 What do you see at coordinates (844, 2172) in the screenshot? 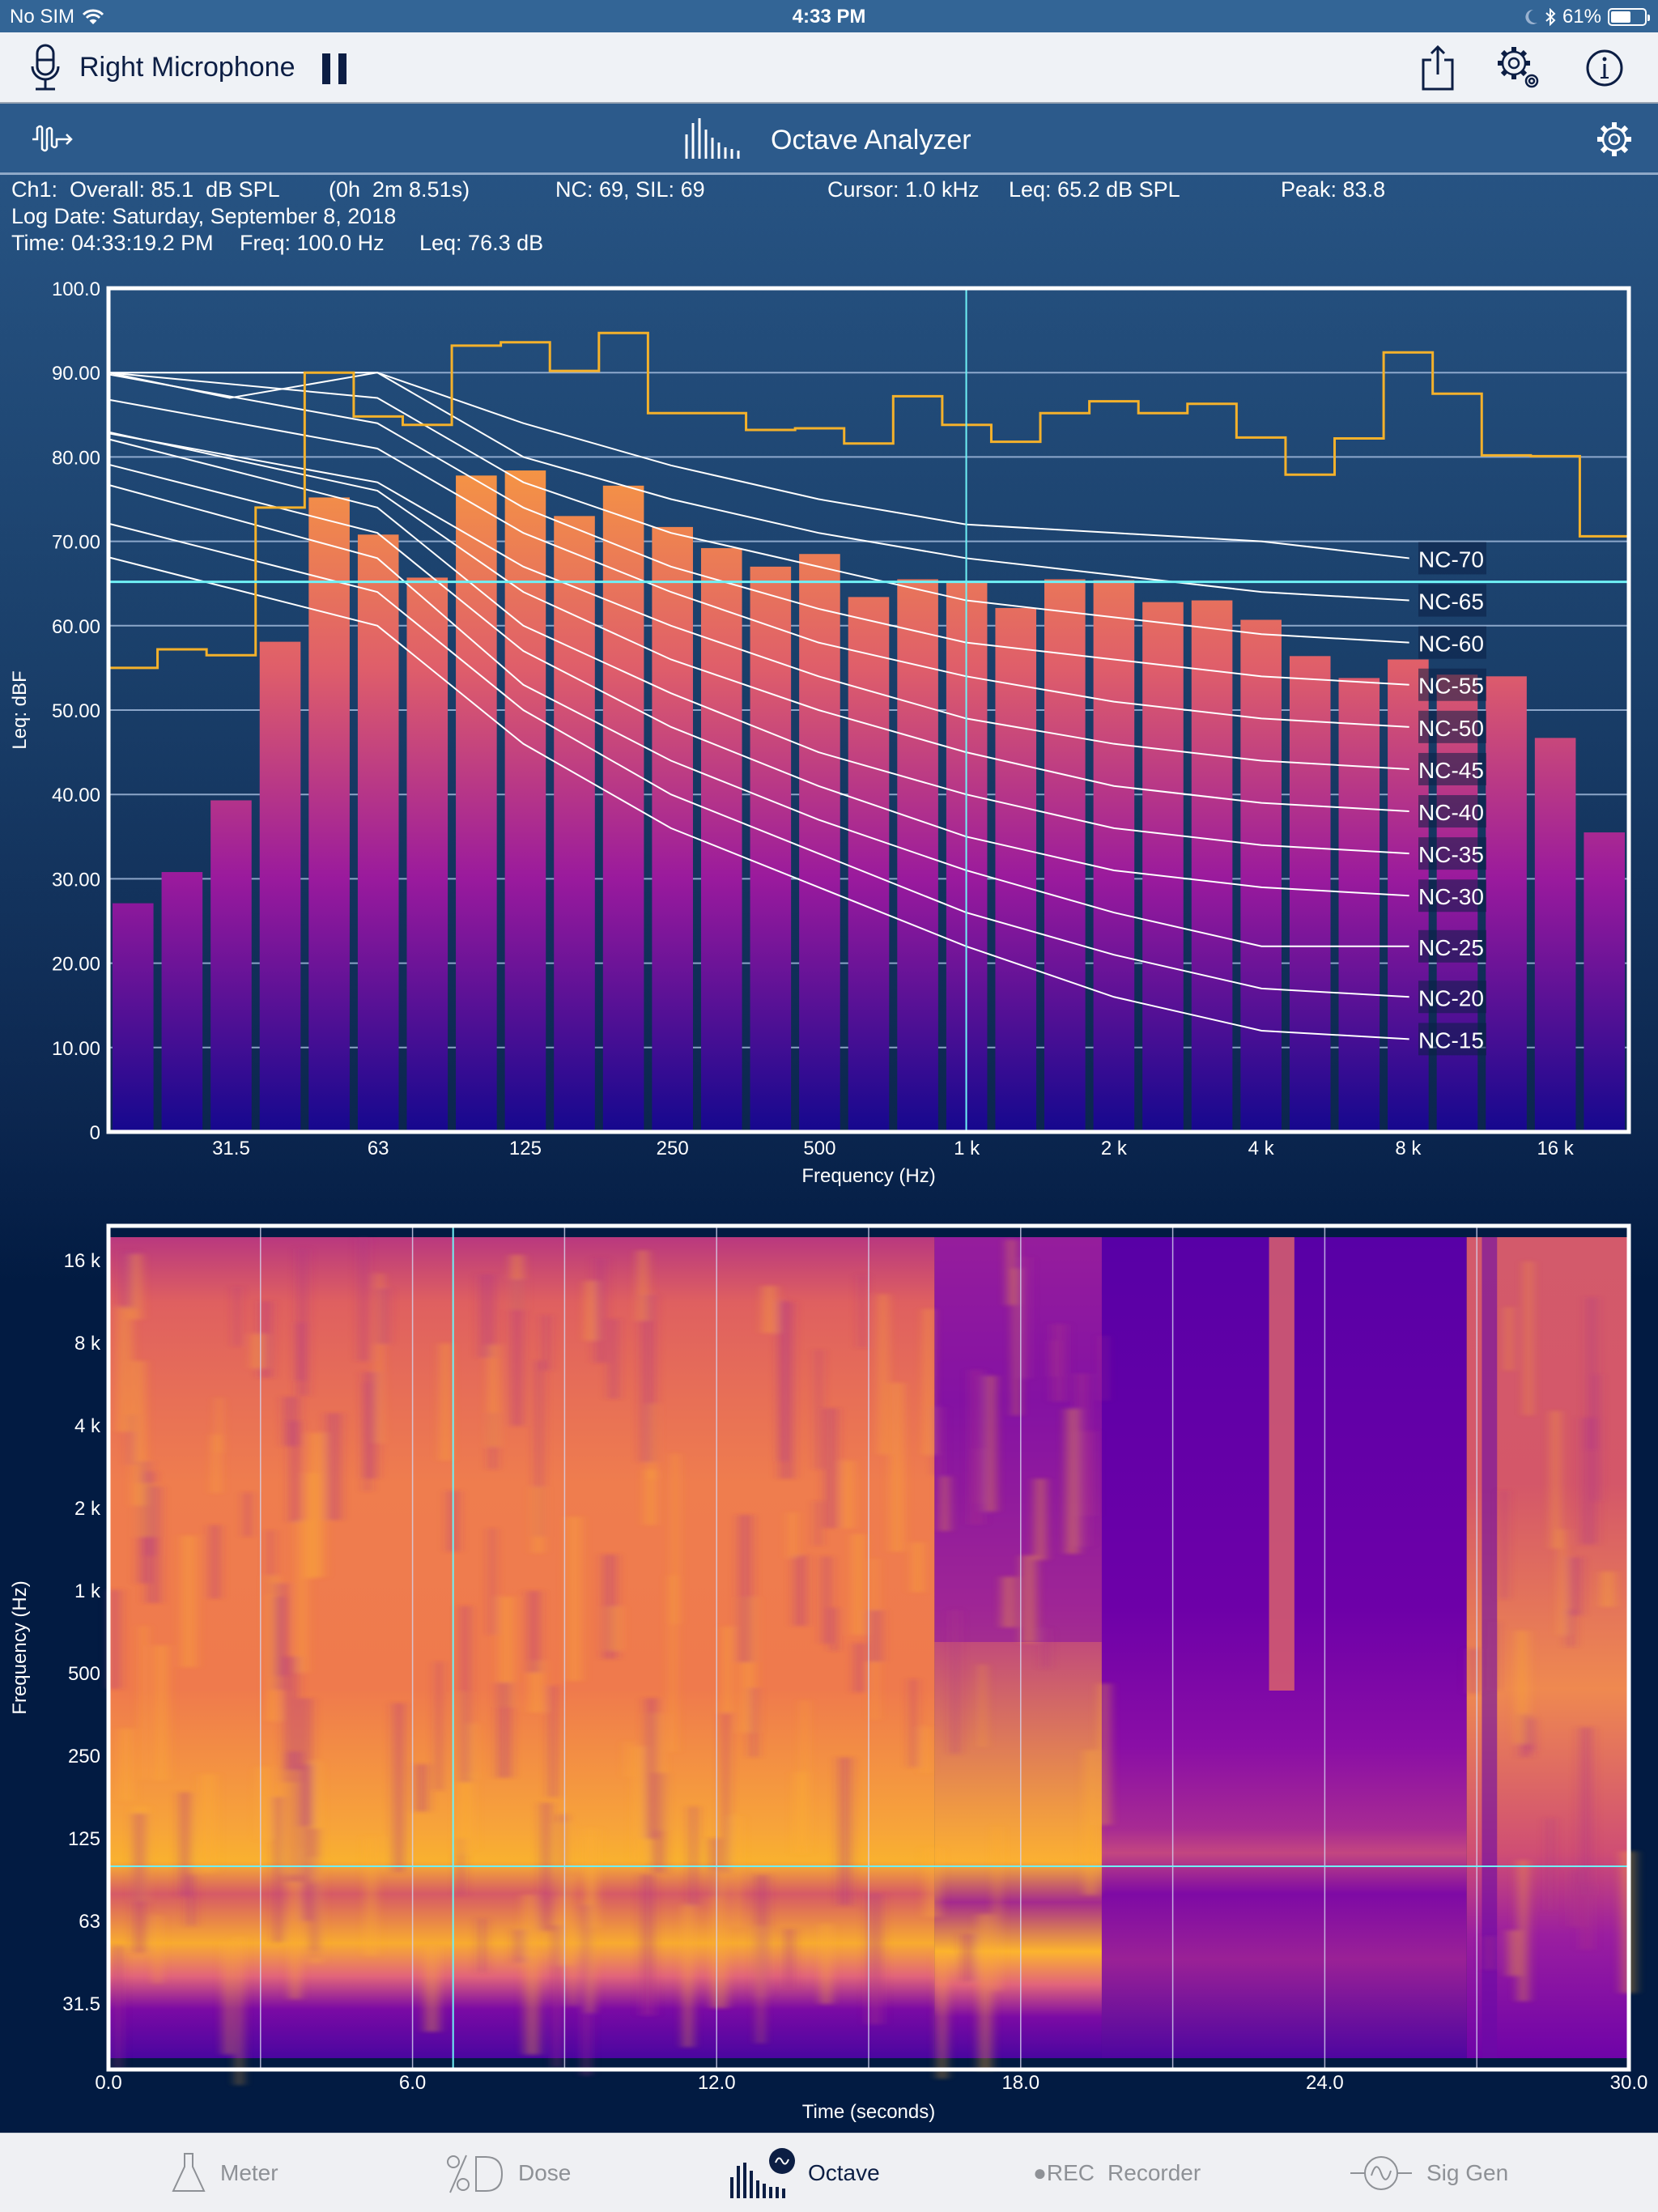
I see `tab-label: Octave` at bounding box center [844, 2172].